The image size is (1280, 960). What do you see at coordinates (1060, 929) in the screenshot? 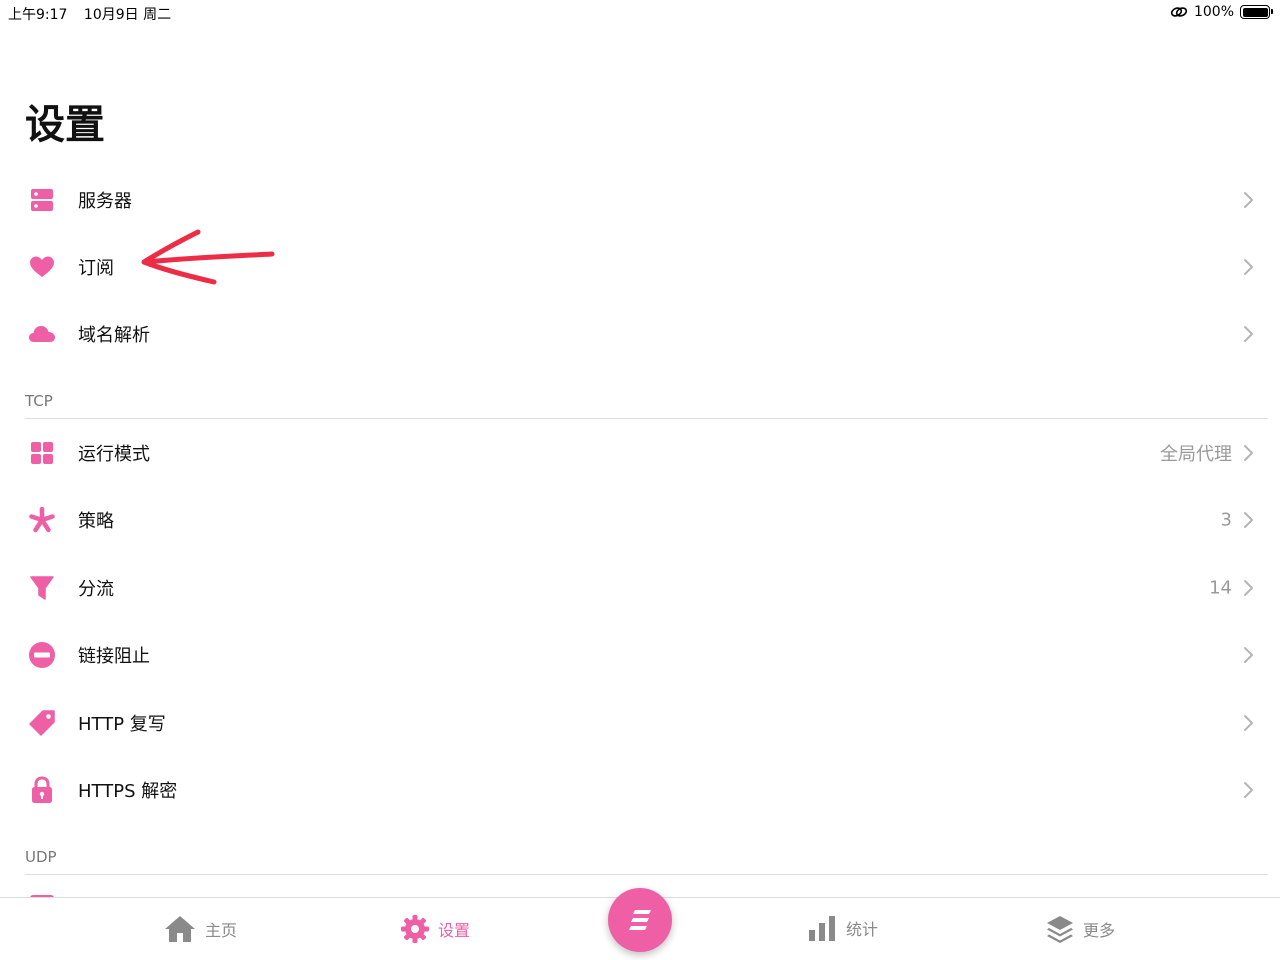
I see `layers-icon` at bounding box center [1060, 929].